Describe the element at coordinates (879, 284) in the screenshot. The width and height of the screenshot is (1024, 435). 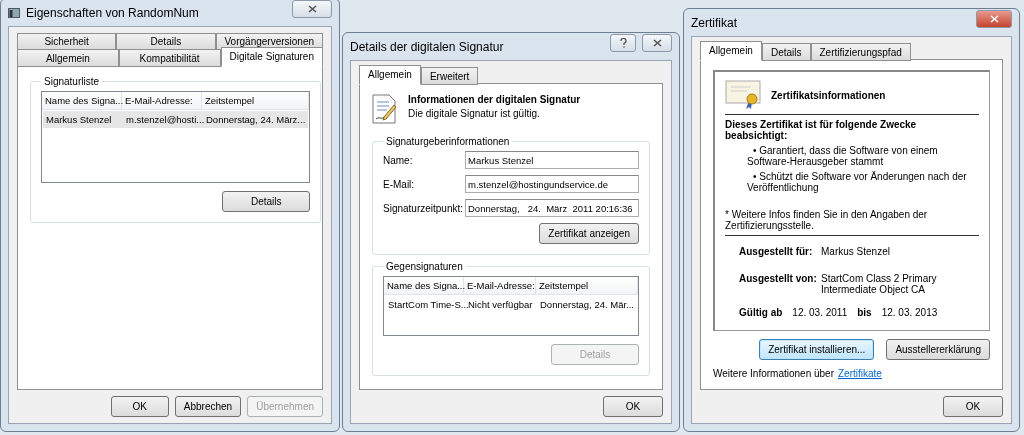
I see `field-value: StartCom Class 2 Primary Intermediate Object CA` at that location.